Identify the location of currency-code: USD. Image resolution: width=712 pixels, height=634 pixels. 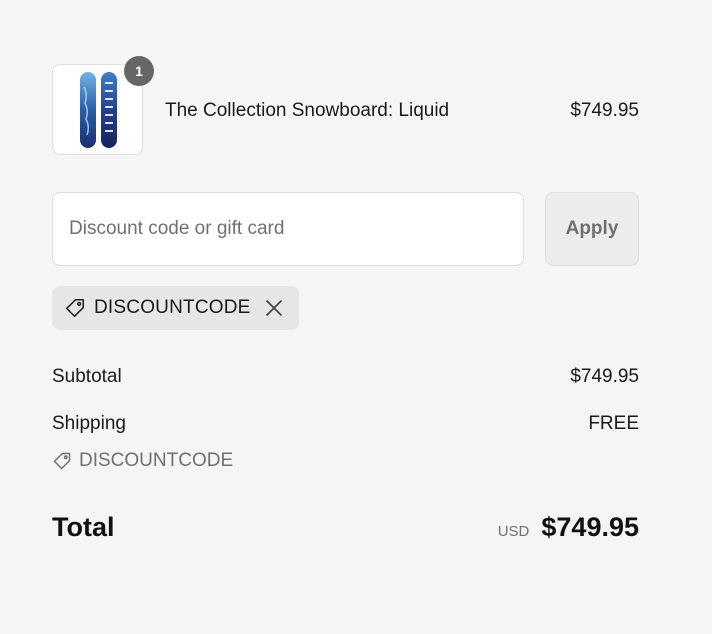
(513, 531).